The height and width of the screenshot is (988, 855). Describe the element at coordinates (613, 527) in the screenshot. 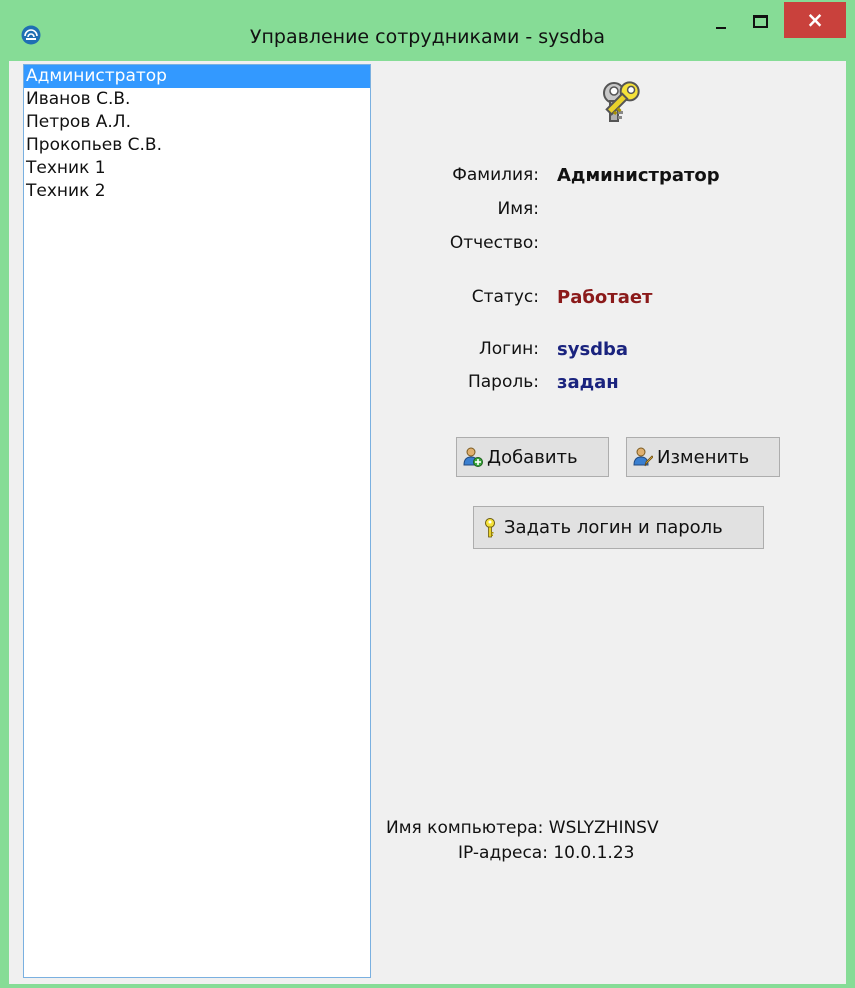

I see `set-login-password-label: Задать логин и пароль` at that location.